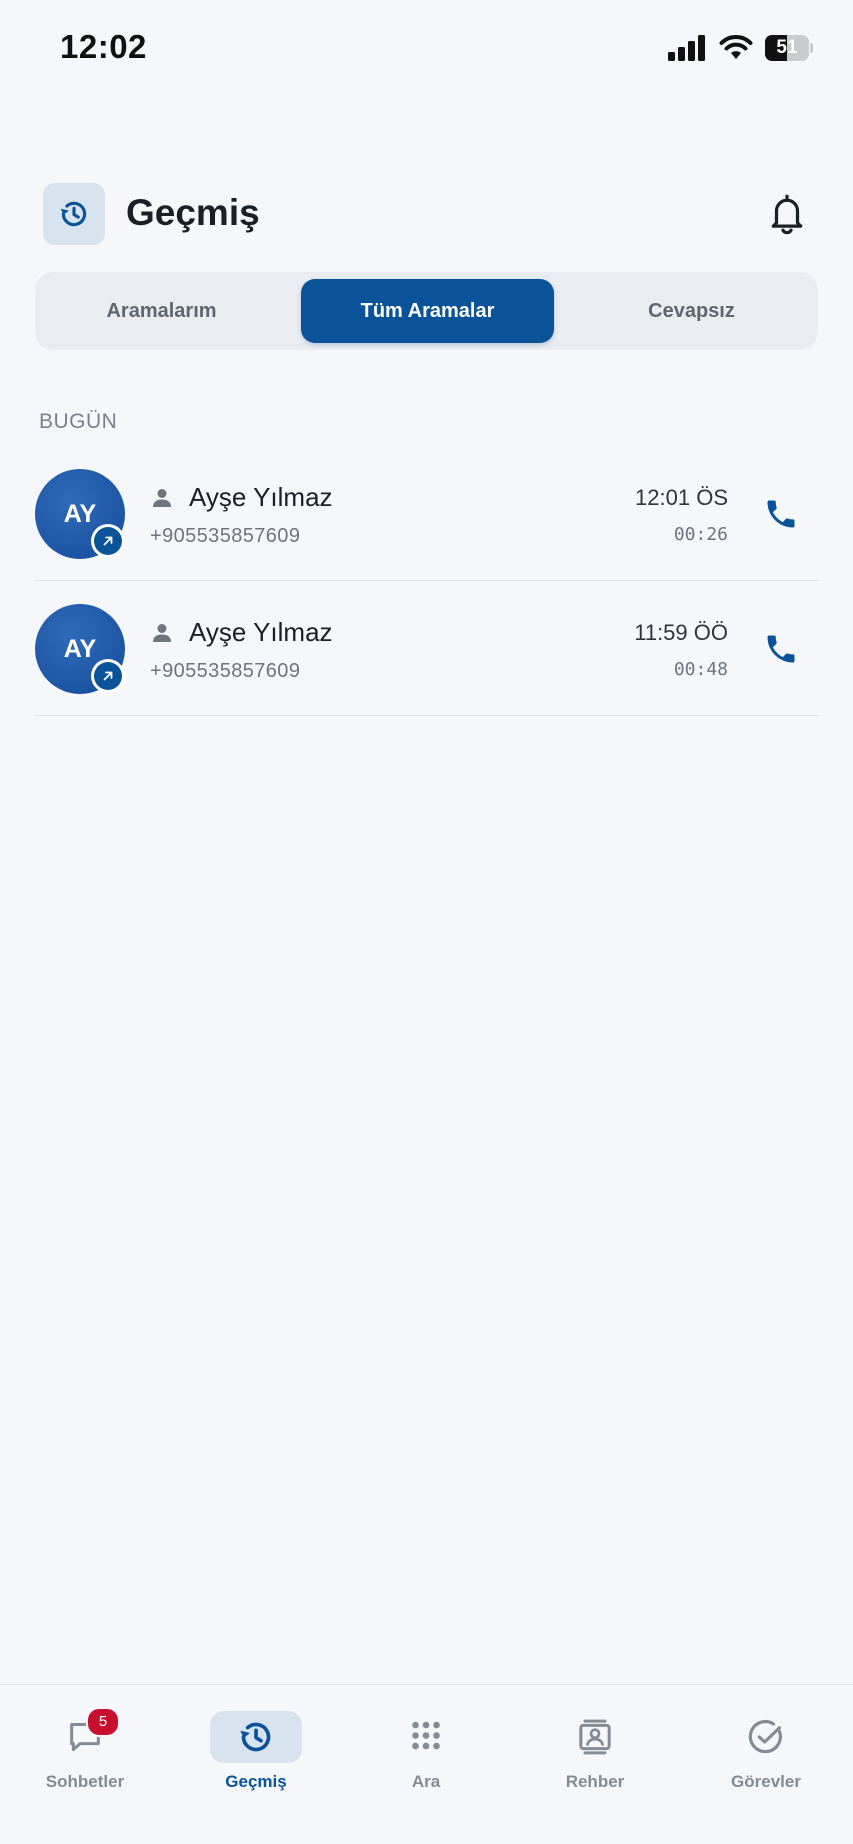  I want to click on nav-label: Sohbetler, so click(85, 1781).